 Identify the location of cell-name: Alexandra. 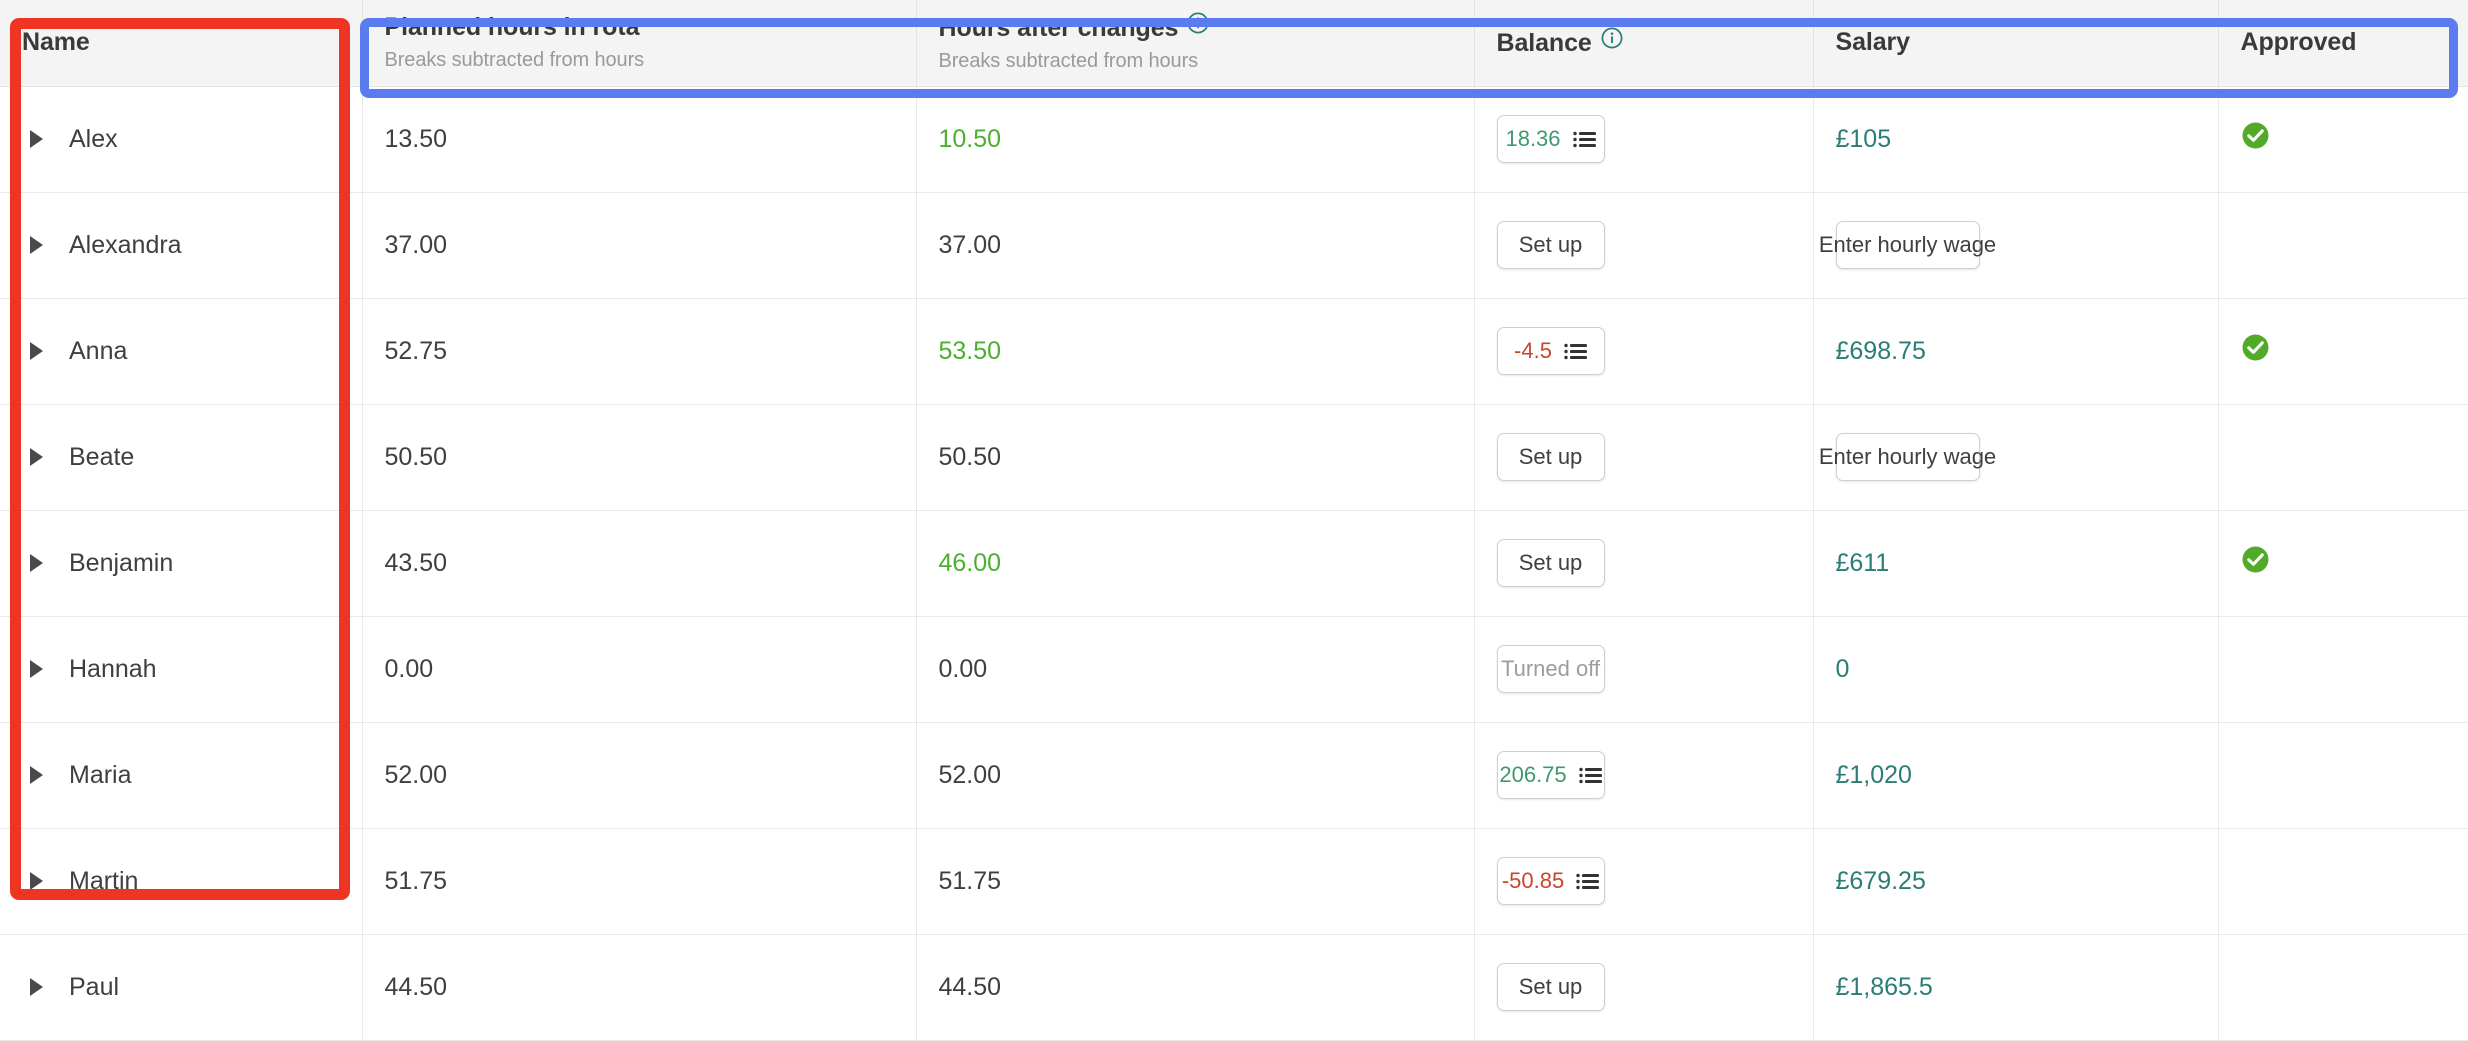
(181, 245).